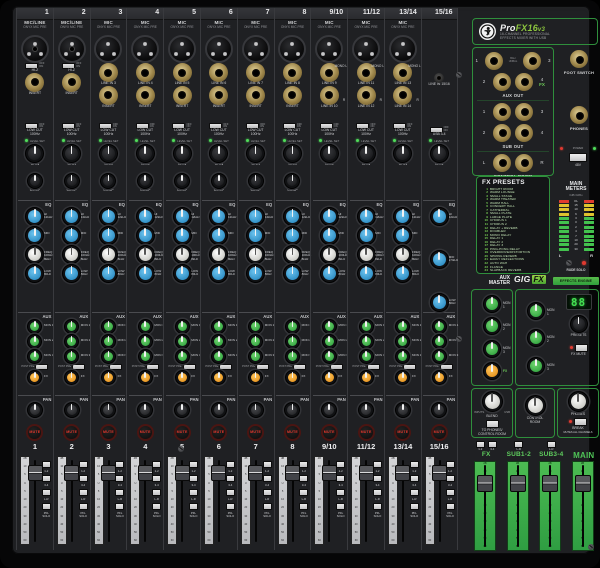  What do you see at coordinates (535, 405) in the screenshot?
I see `control-room-knob` at bounding box center [535, 405].